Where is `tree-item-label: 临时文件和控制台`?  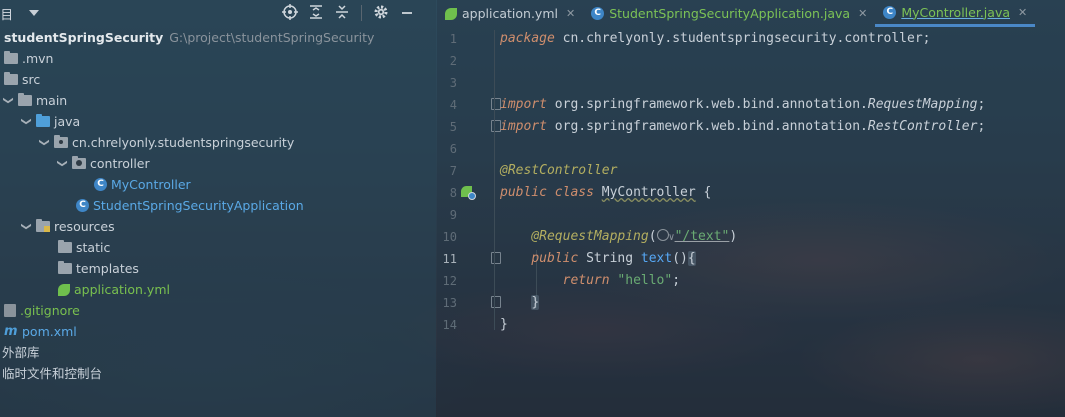
tree-item-label: 临时文件和控制台 is located at coordinates (52, 373).